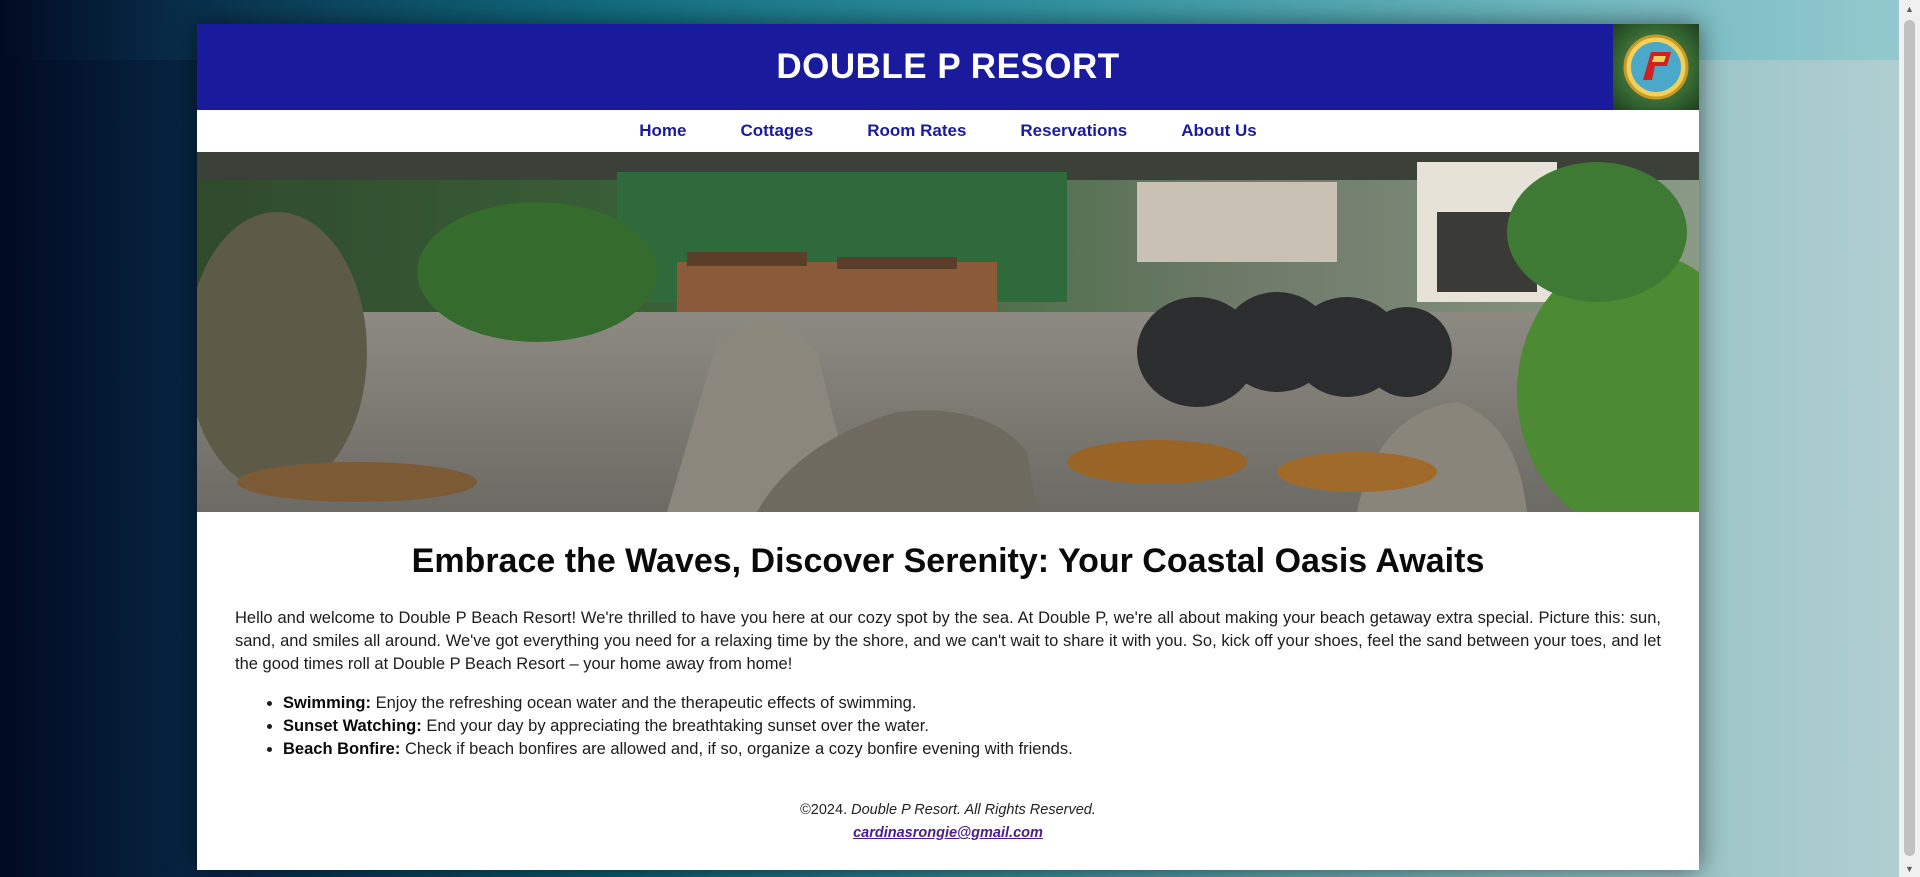 The width and height of the screenshot is (1920, 877). I want to click on nav-room-rates-link: Room Rates, so click(916, 131).